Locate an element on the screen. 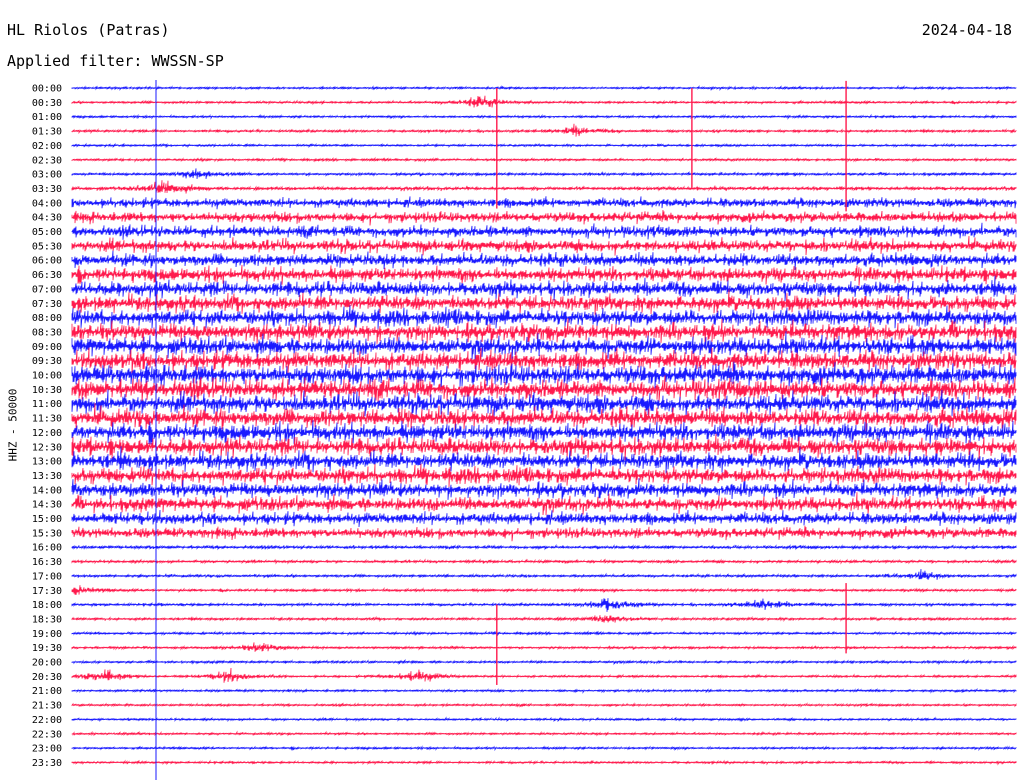  row-time-label: 10:30 is located at coordinates (47, 390).